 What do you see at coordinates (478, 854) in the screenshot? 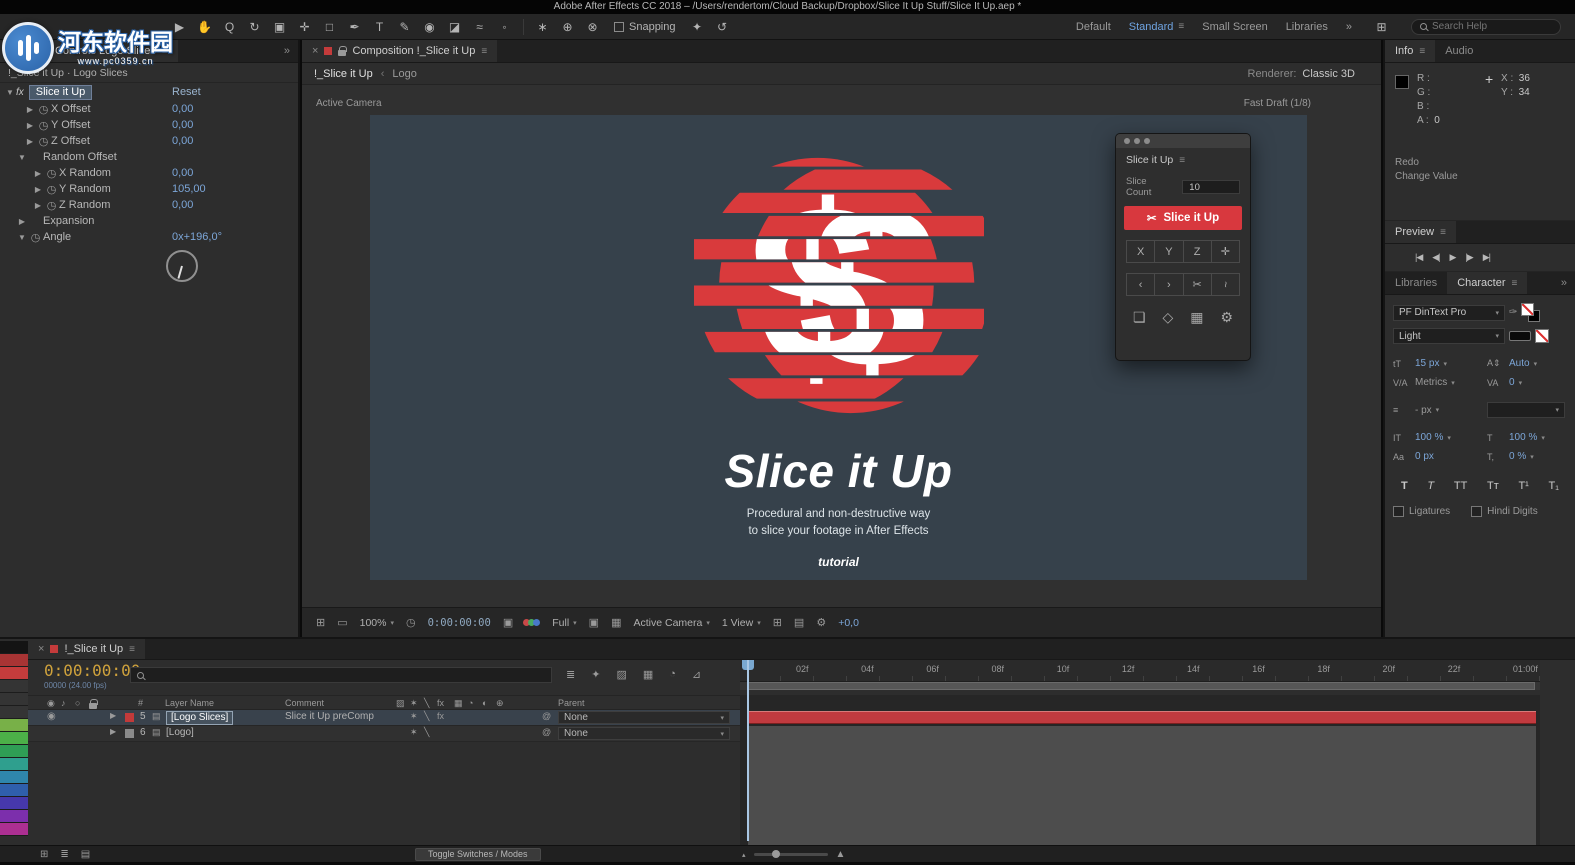
I see `toggle-switches-modes-button: Toggle Switches / Modes` at bounding box center [478, 854].